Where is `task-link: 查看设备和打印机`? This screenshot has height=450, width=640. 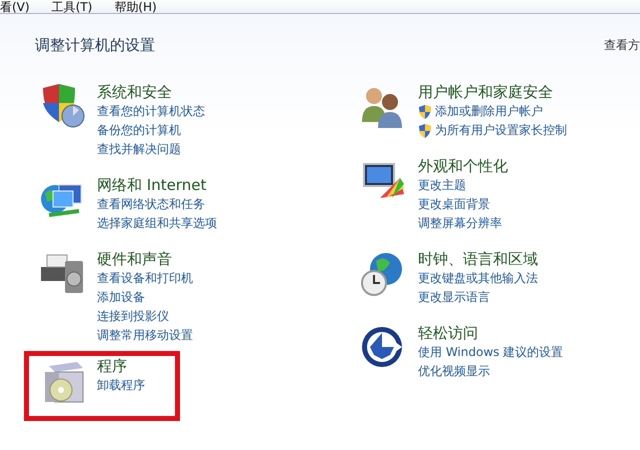 task-link: 查看设备和打印机 is located at coordinates (145, 278).